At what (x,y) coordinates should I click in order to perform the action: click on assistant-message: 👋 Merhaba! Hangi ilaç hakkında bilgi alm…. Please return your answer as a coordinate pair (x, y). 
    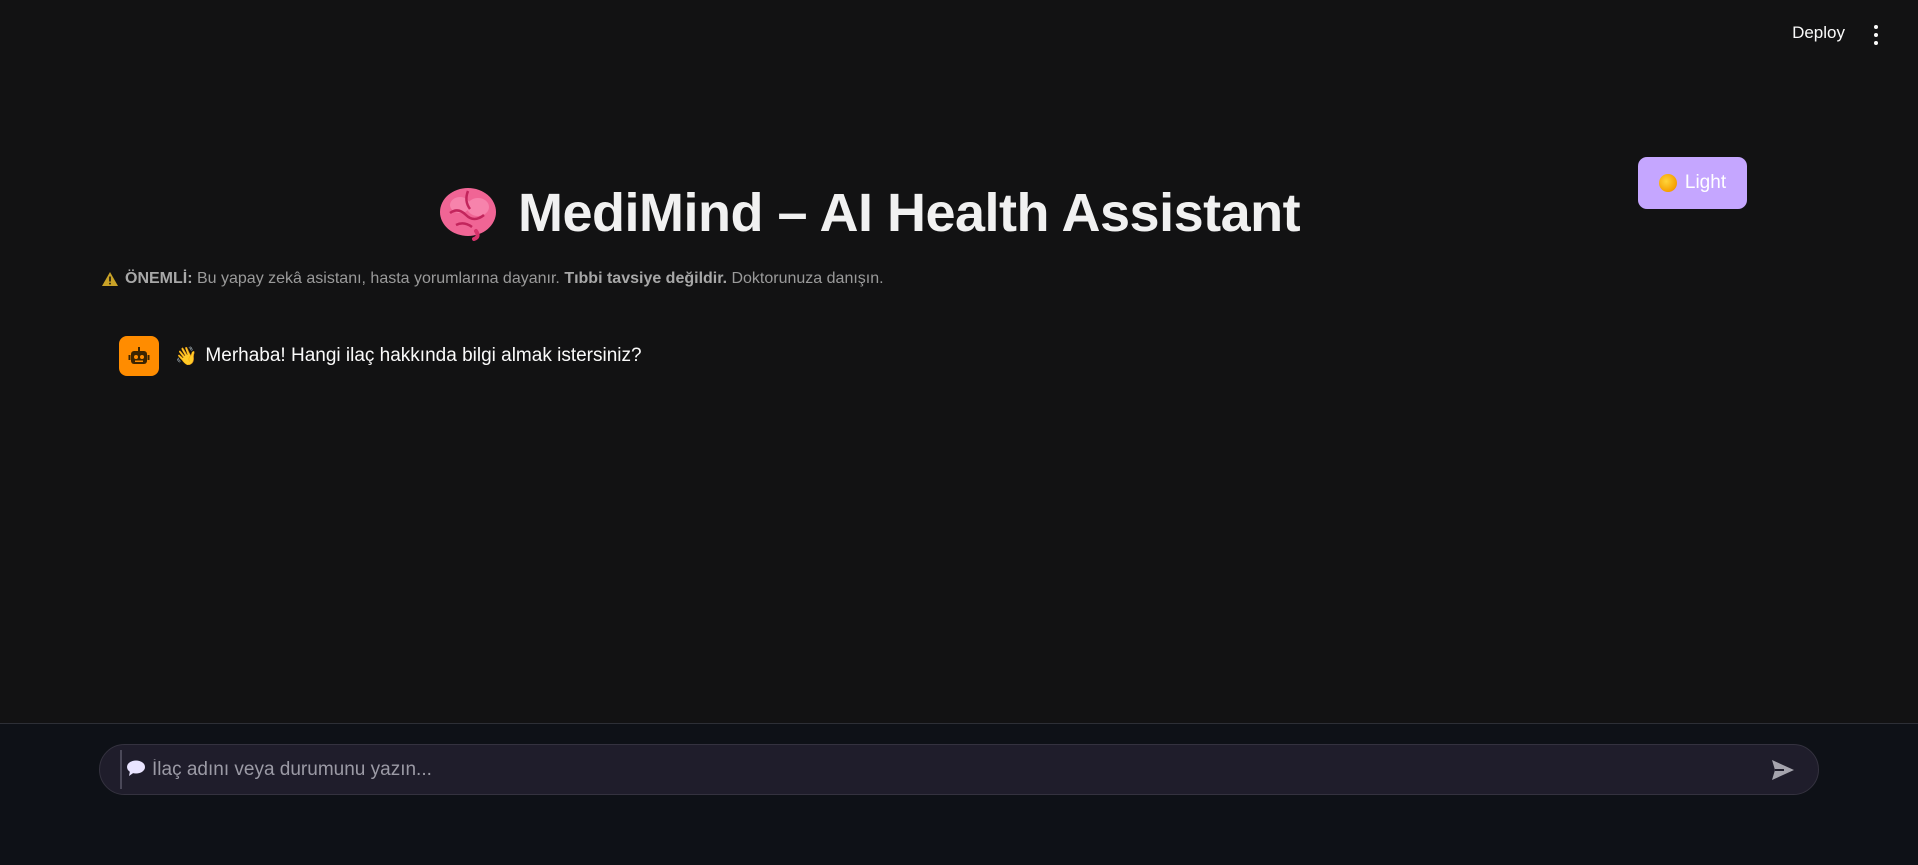
    Looking at the image, I should click on (380, 356).